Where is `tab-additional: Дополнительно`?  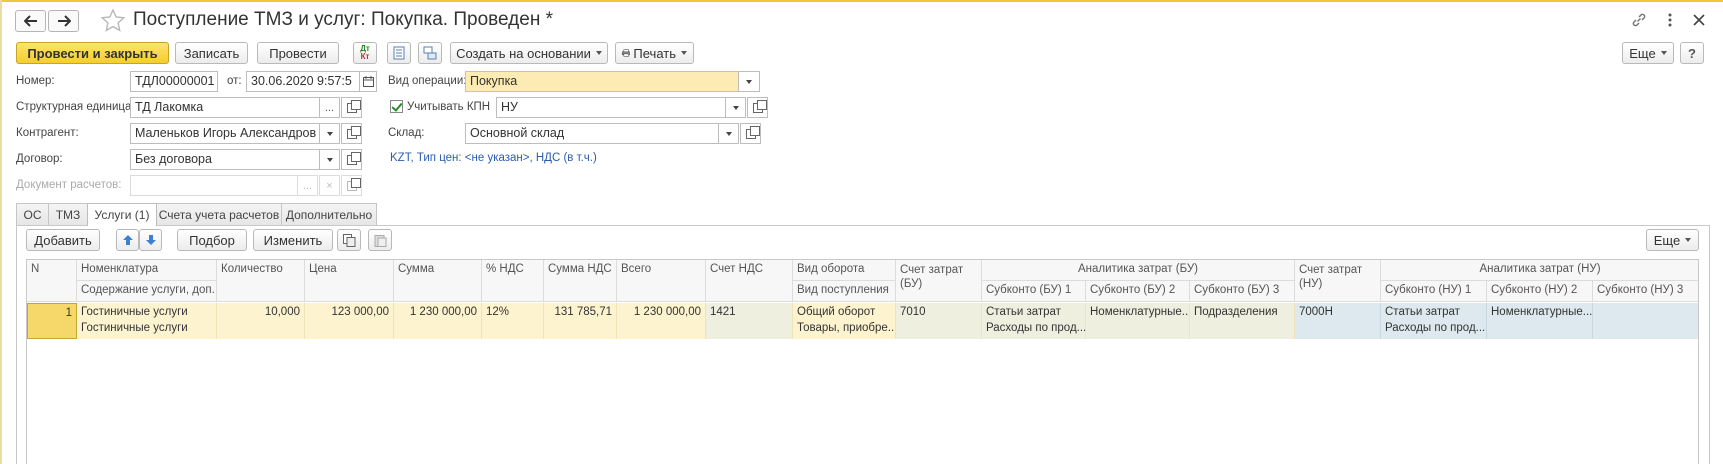 tab-additional: Дополнительно is located at coordinates (329, 214).